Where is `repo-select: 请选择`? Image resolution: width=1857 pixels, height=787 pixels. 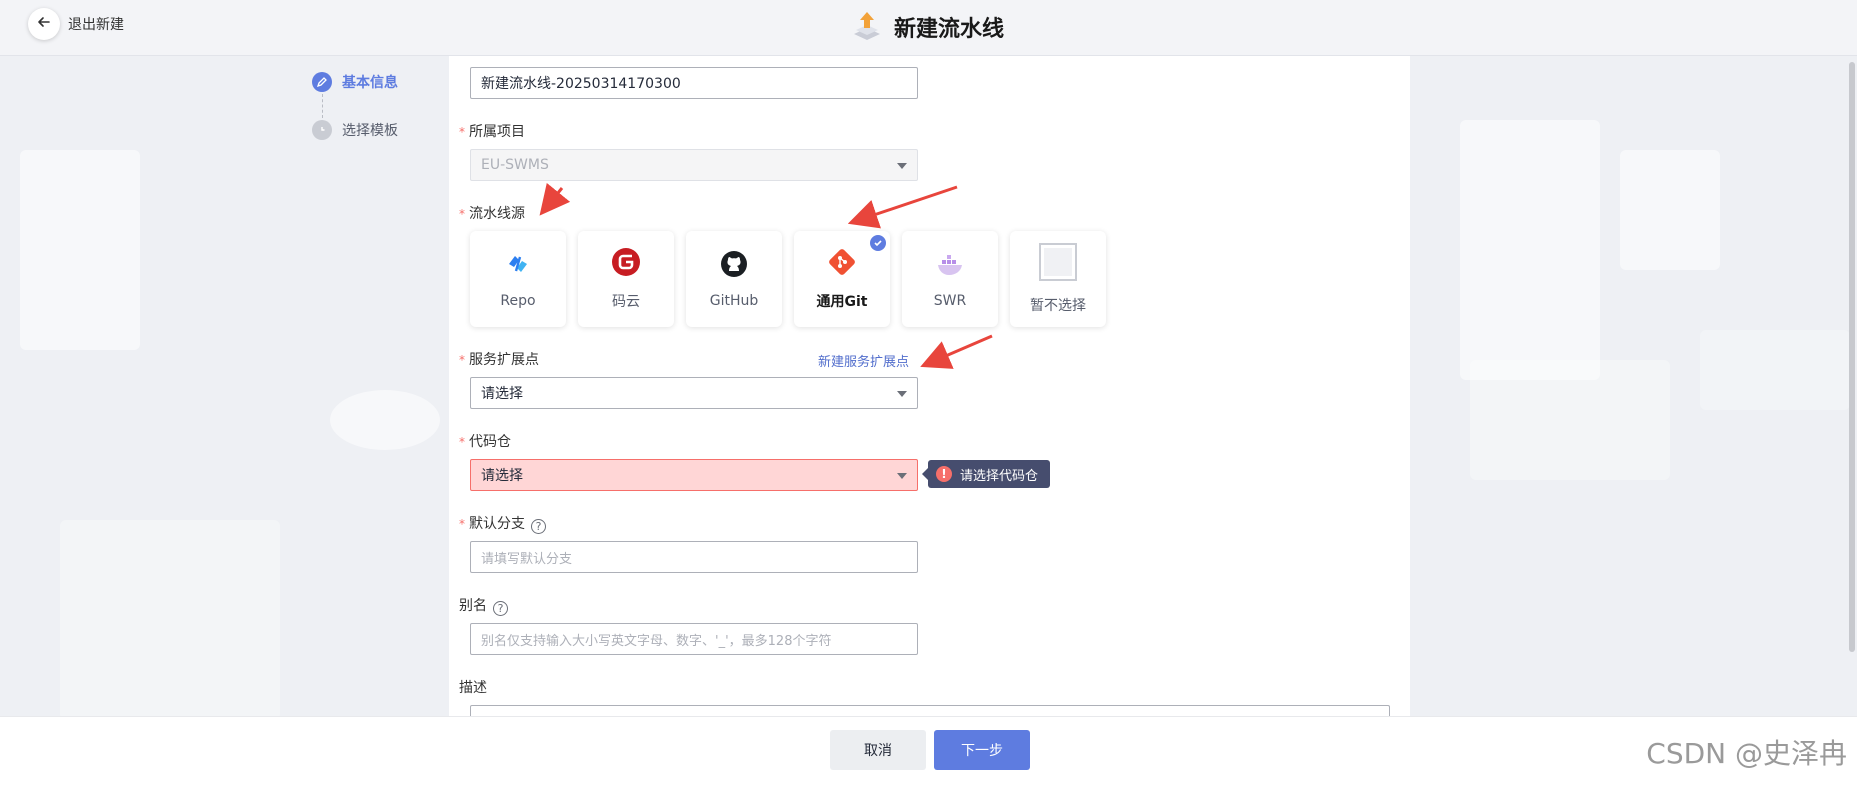 repo-select: 请选择 is located at coordinates (694, 475).